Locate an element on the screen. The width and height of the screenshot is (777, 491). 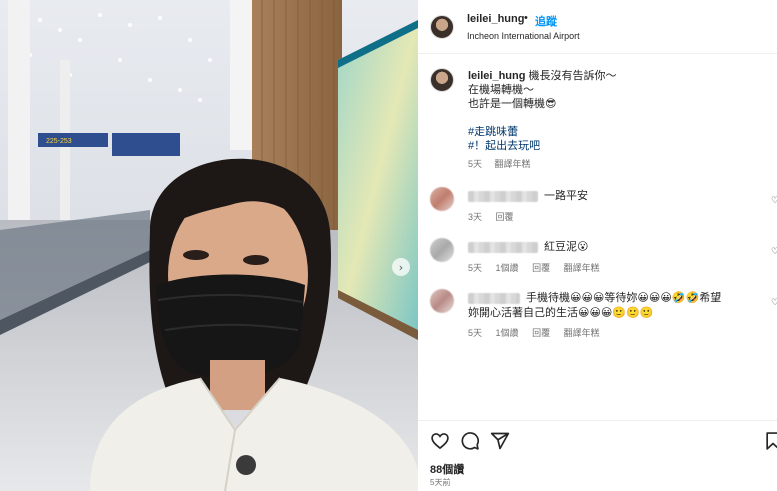
location-link: Incheon International Airport is located at coordinates (523, 36).